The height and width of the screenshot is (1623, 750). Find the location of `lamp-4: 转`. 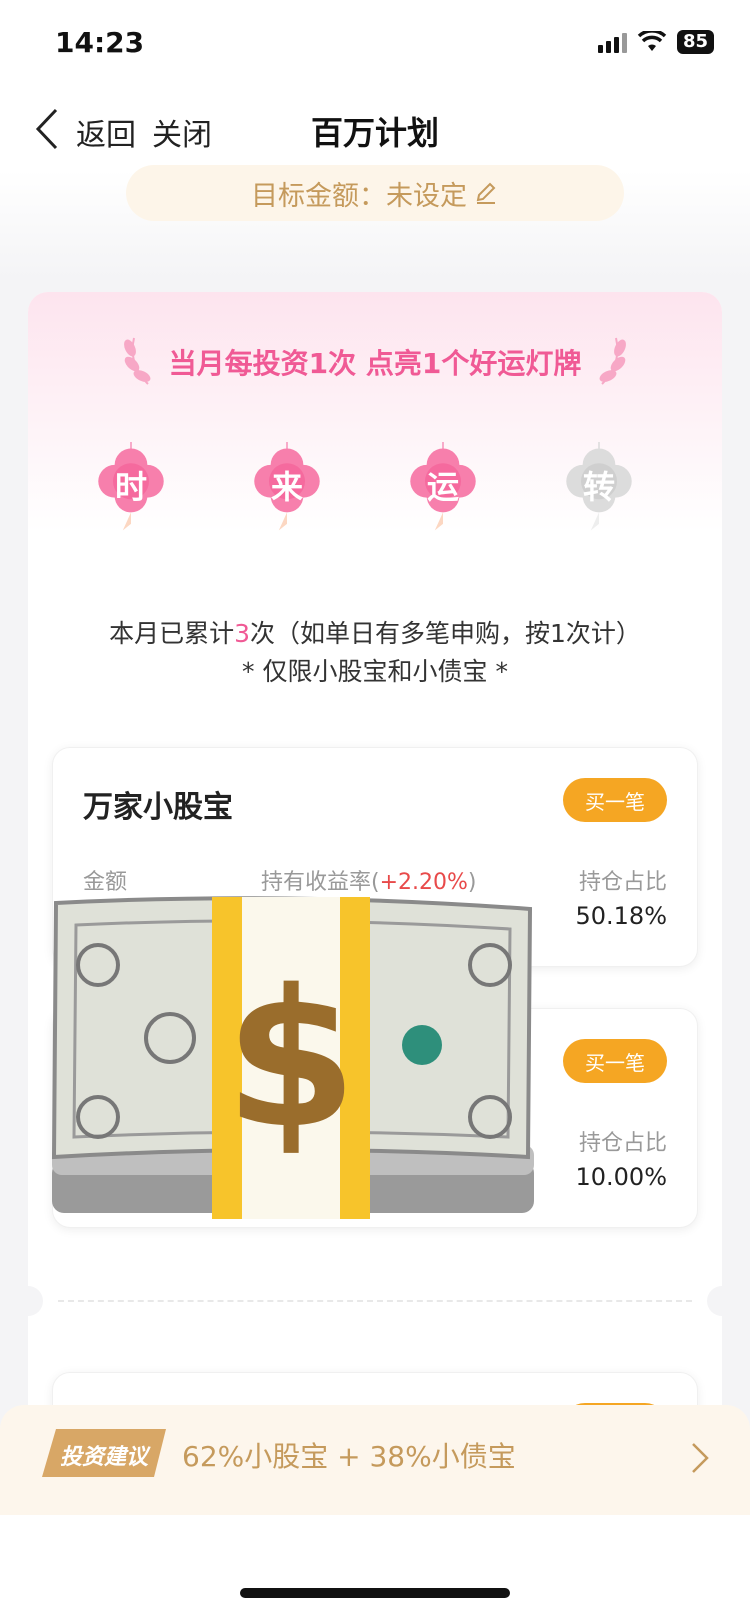

lamp-4: 转 is located at coordinates (599, 497).